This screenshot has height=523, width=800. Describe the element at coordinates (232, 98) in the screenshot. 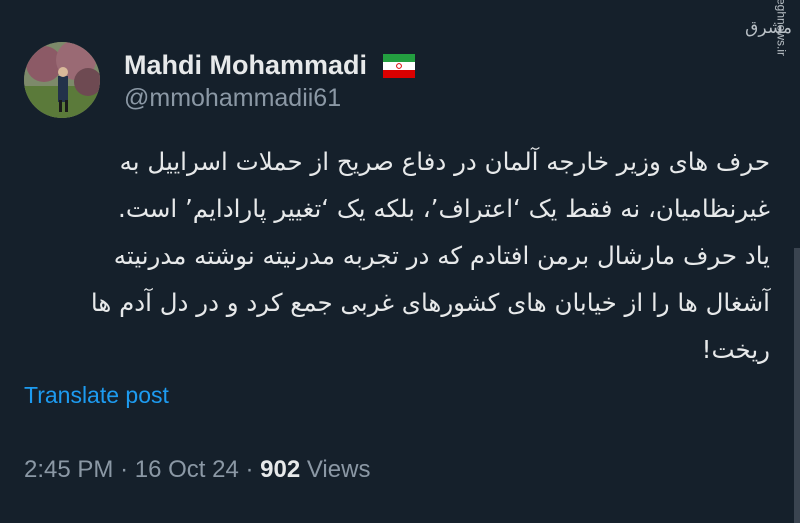

I see `user-handle: @mmohammadii61` at that location.